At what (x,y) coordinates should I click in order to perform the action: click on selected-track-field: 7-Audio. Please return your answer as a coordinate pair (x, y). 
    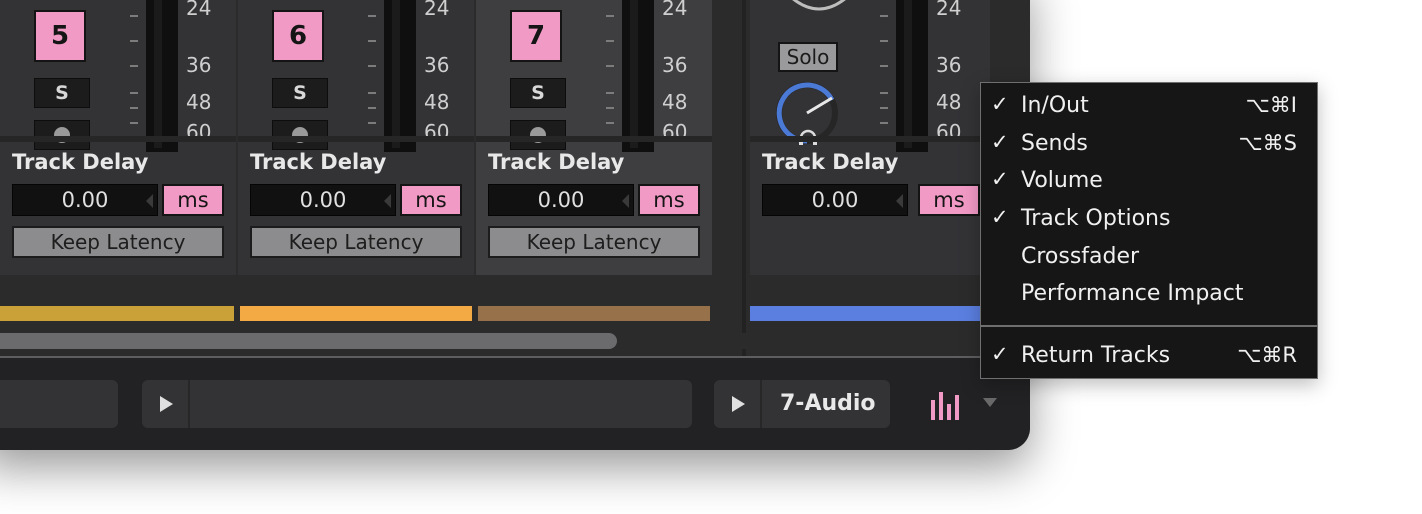
    Looking at the image, I should click on (802, 404).